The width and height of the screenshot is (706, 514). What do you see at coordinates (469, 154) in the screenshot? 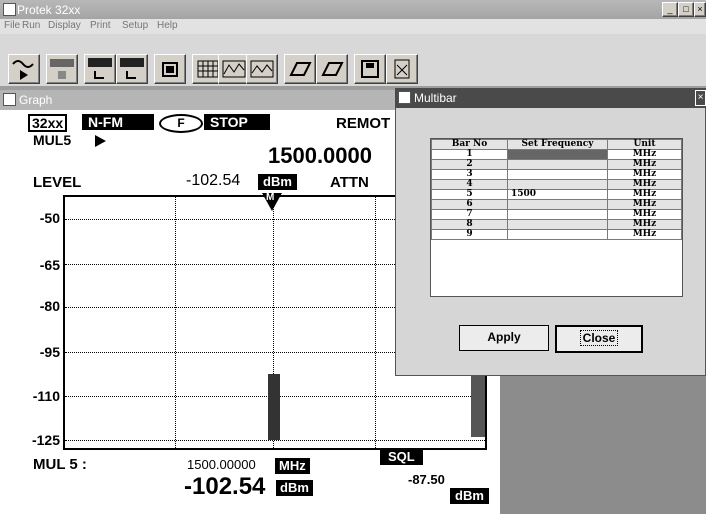
I see `bar-number-cell: 1` at bounding box center [469, 154].